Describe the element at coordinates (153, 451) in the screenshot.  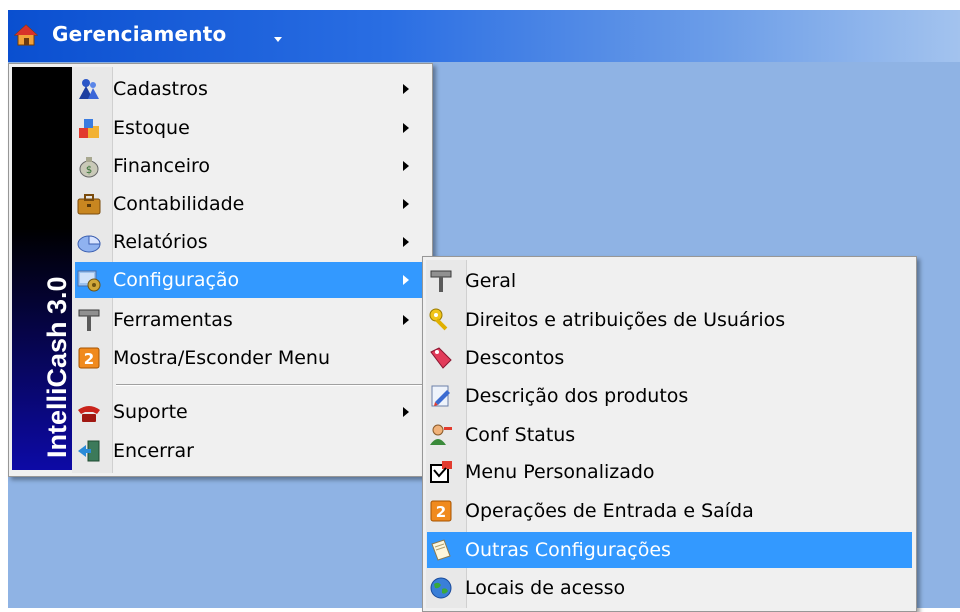
I see `menu-item-label: Encerrar` at that location.